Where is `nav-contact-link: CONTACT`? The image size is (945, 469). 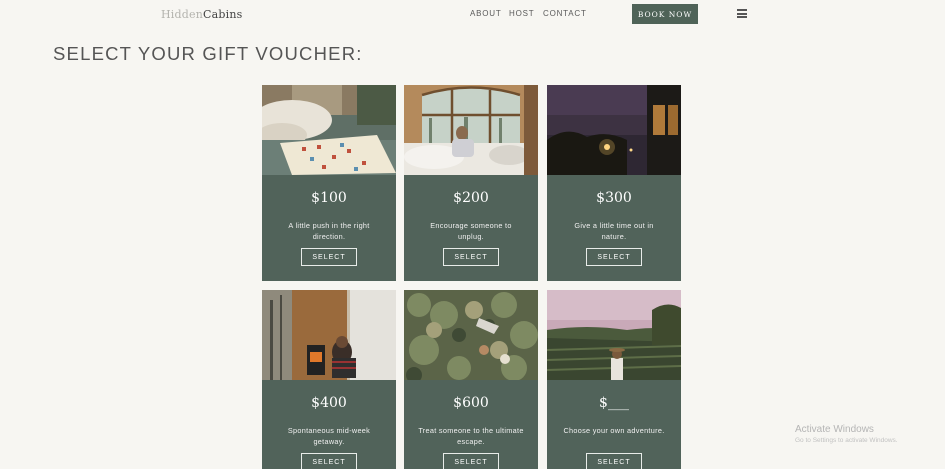
nav-contact-link: CONTACT is located at coordinates (565, 13).